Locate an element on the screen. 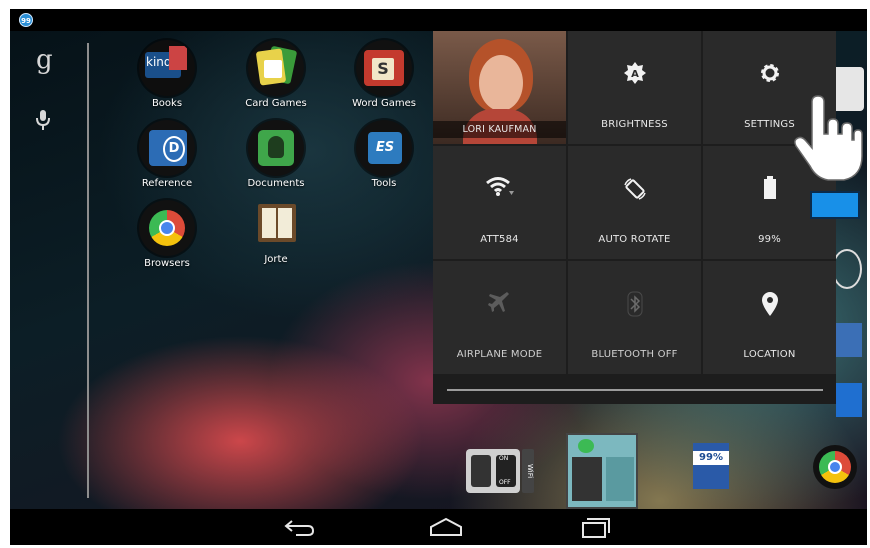  brightness-auto-icon: A is located at coordinates (634, 75).